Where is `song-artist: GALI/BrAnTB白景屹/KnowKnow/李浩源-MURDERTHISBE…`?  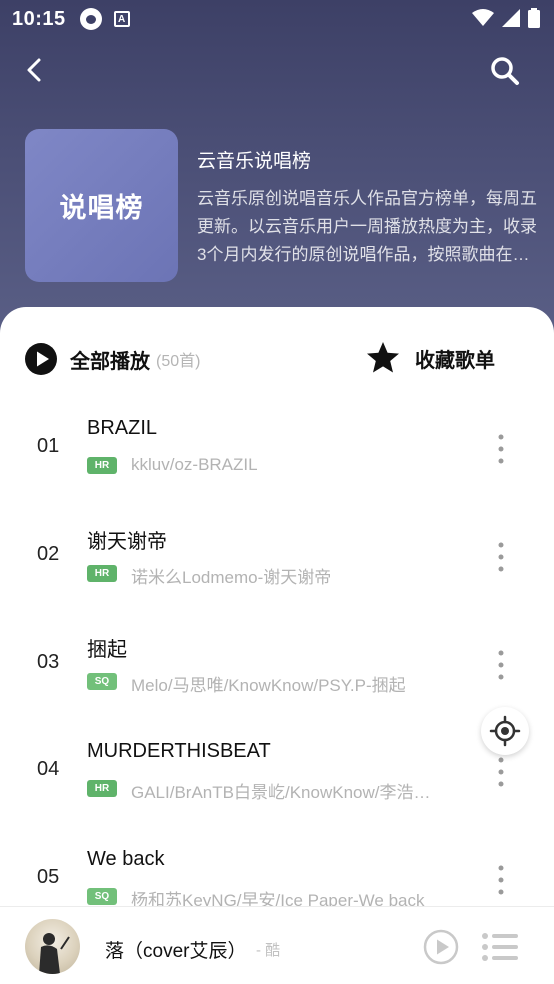 song-artist: GALI/BrAnTB白景屹/KnowKnow/李浩源-MURDERTHISBE… is located at coordinates (284, 792).